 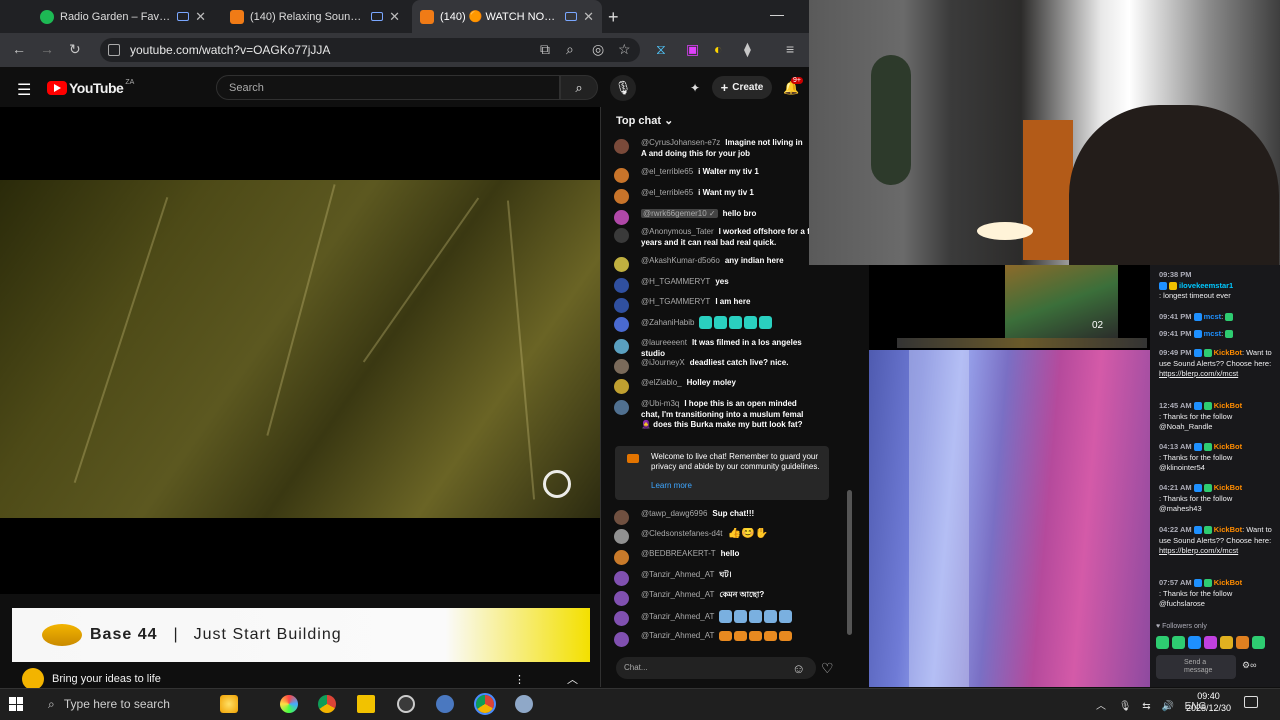 What do you see at coordinates (624, 49) in the screenshot?
I see `bookmark-star-icon: ☆` at bounding box center [624, 49].